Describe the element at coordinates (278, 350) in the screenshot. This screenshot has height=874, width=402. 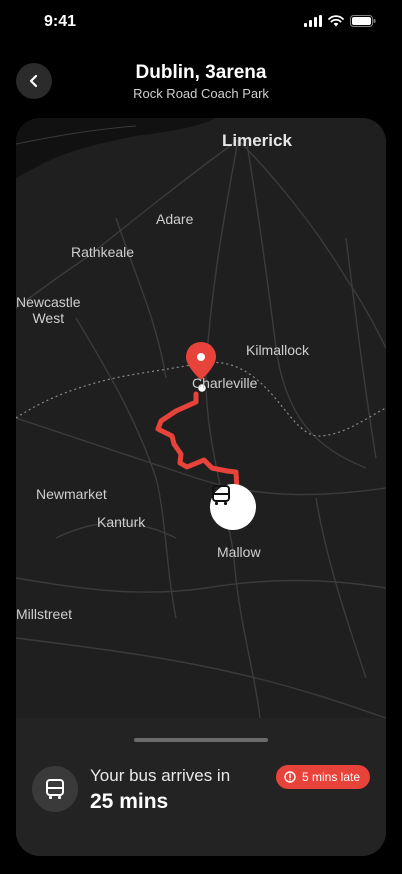
I see `place-kilmallock: Kilmallock` at that location.